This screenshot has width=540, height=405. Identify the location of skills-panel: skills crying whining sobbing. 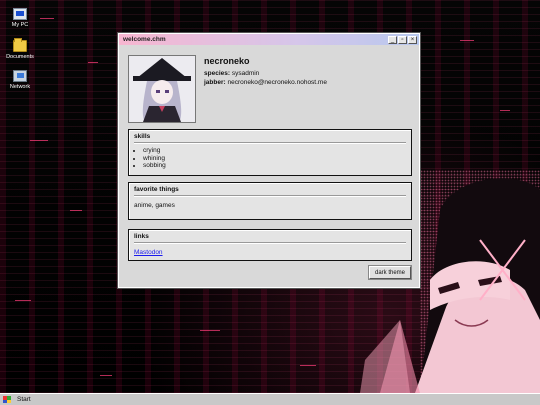
(270, 152).